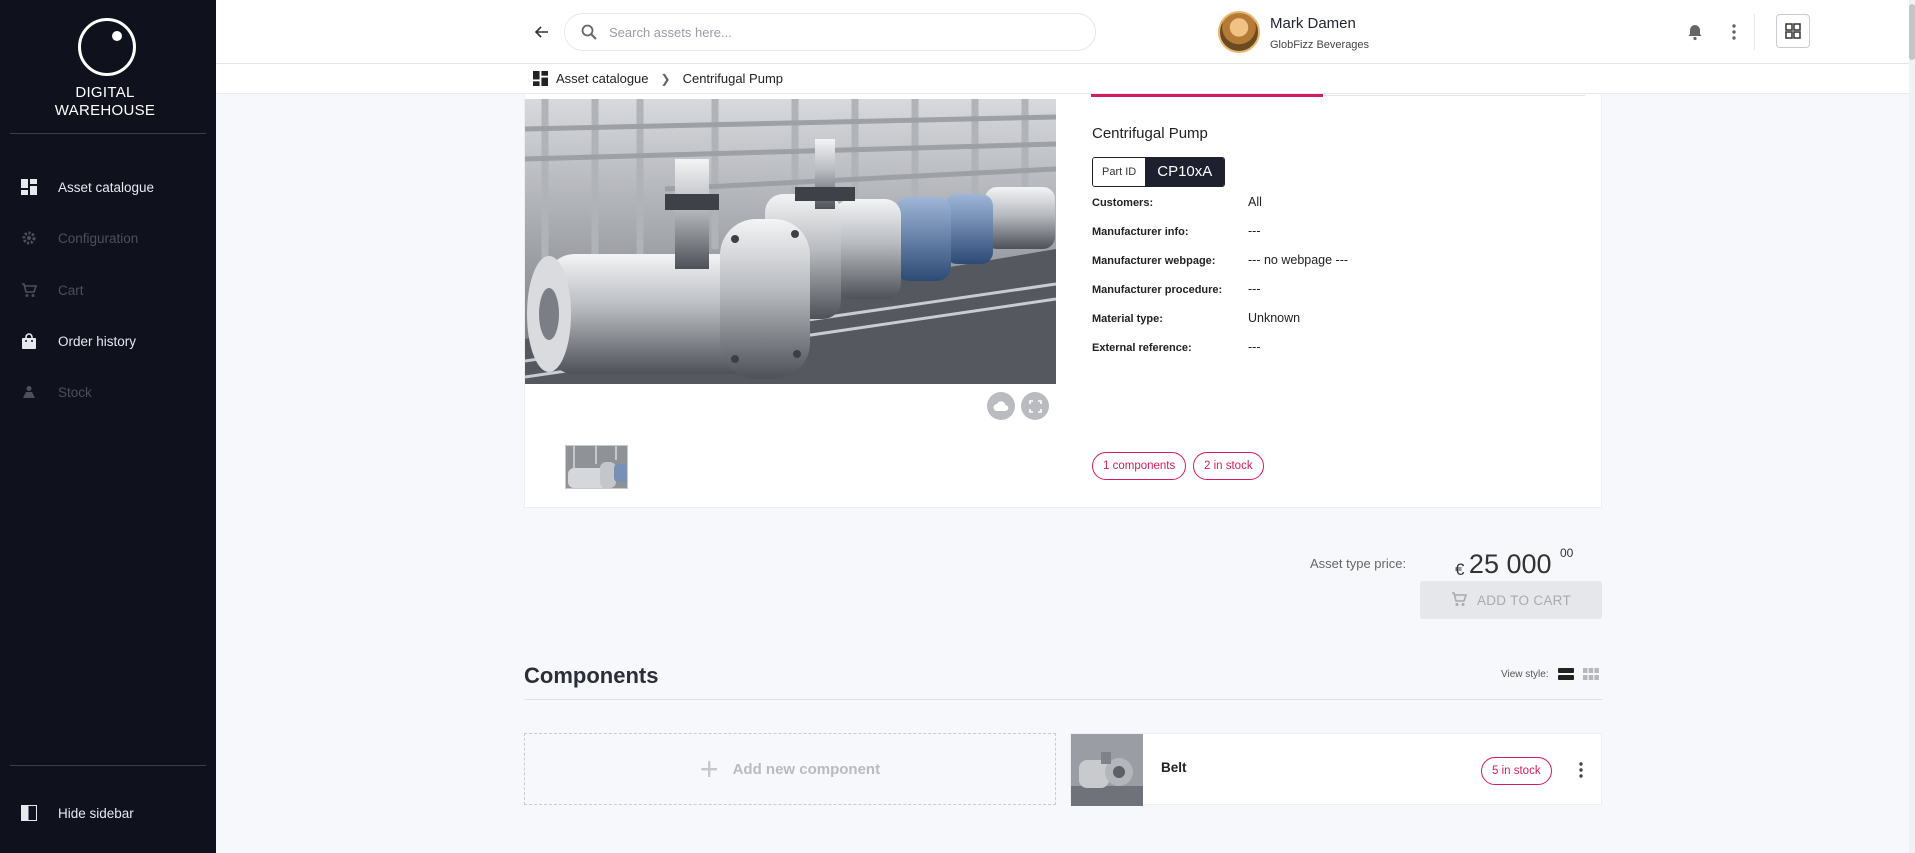 The image size is (1915, 853). What do you see at coordinates (1255, 202) in the screenshot?
I see `property-value: All` at bounding box center [1255, 202].